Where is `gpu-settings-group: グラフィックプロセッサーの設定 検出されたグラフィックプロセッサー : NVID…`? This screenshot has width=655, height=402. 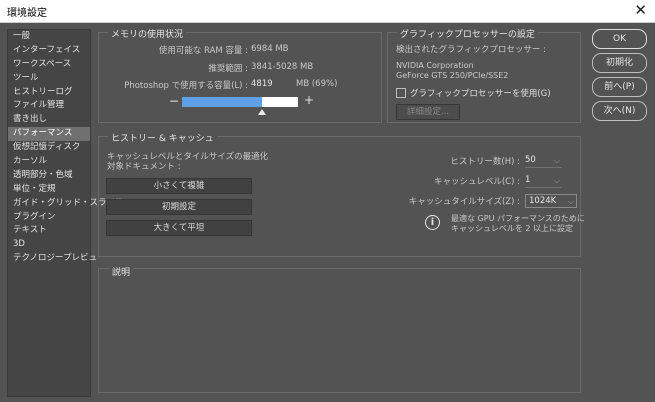 gpu-settings-group: グラフィックプロセッサーの設定 検出されたグラフィックプロセッサー : NVID… is located at coordinates (484, 75).